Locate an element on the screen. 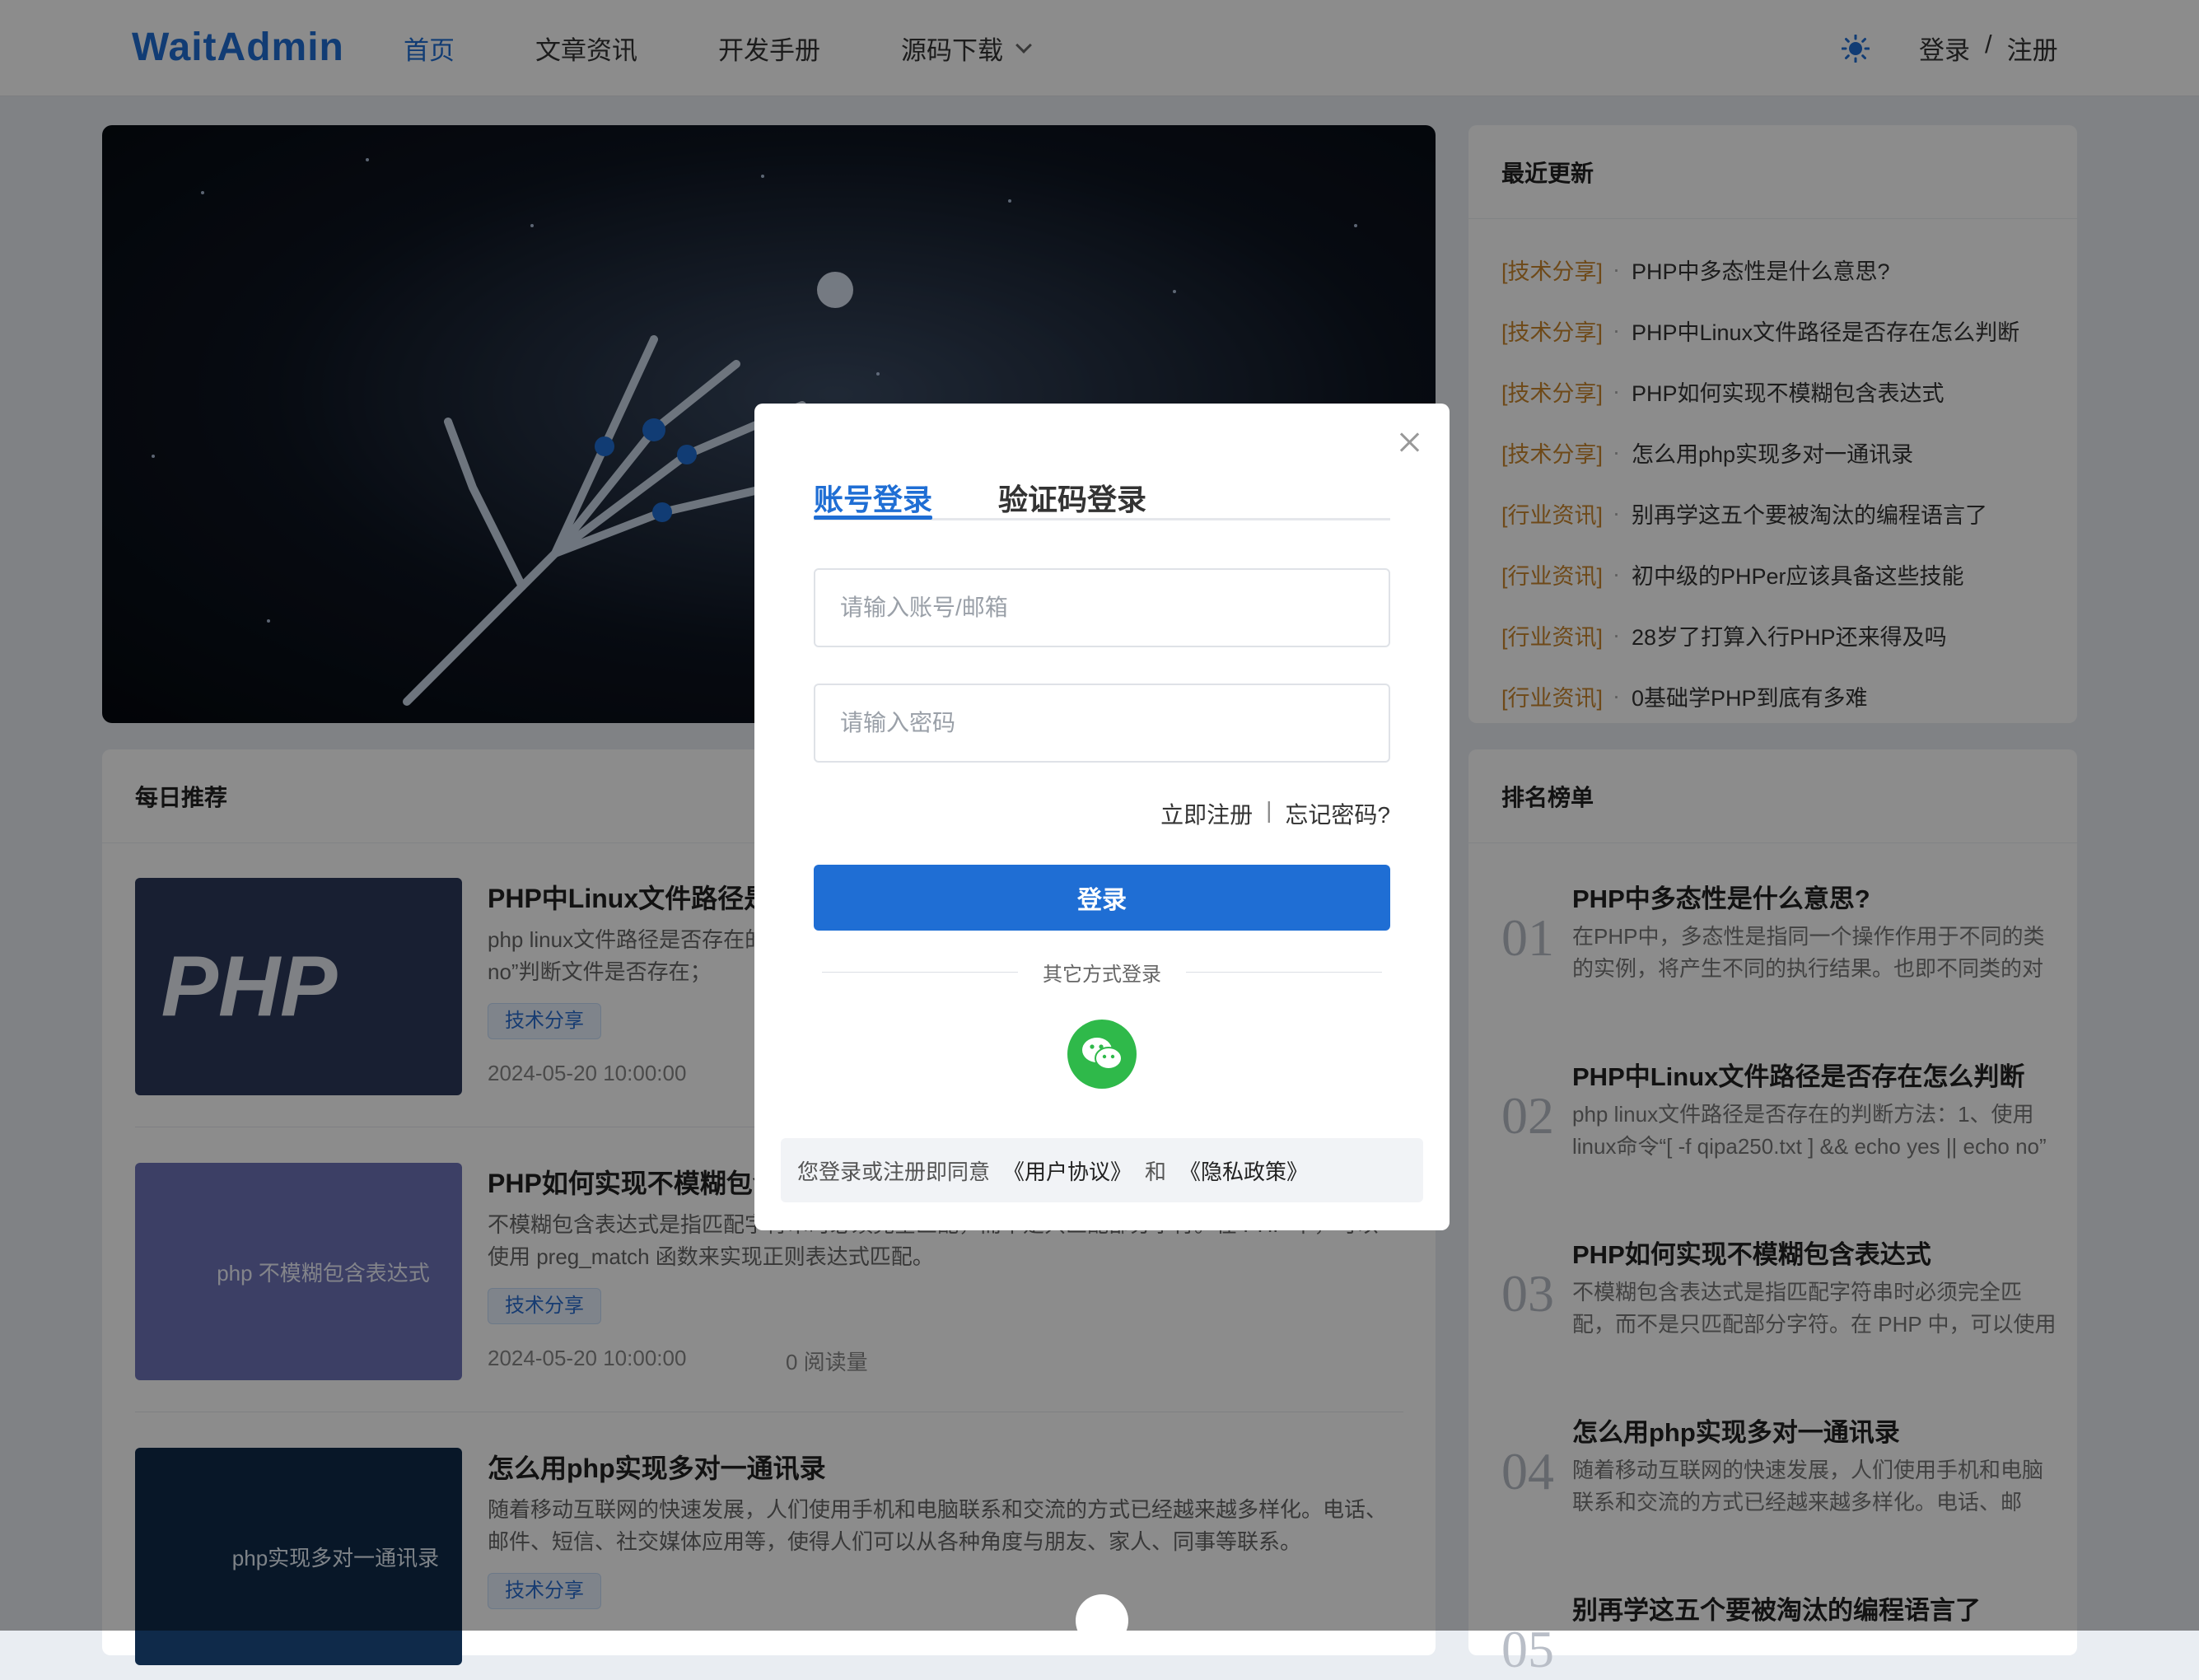 The image size is (2199, 1680). wechat-icon is located at coordinates (1102, 1054).